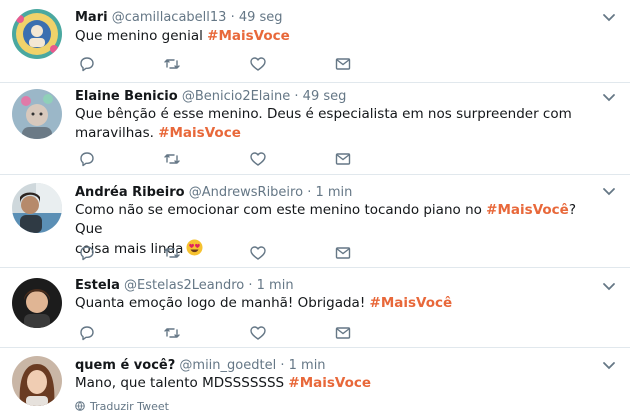  I want to click on tweet-text-part: Mano, que talento MDSSSSSSS, so click(182, 383).